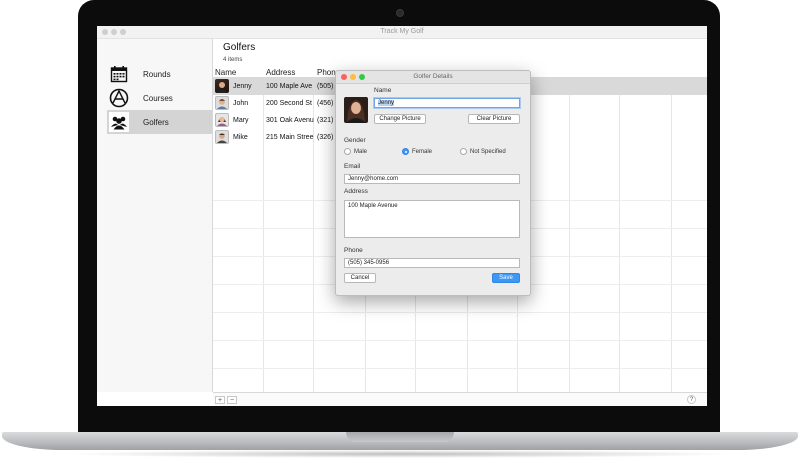  I want to click on change-picture-button: Change Picture, so click(400, 119).